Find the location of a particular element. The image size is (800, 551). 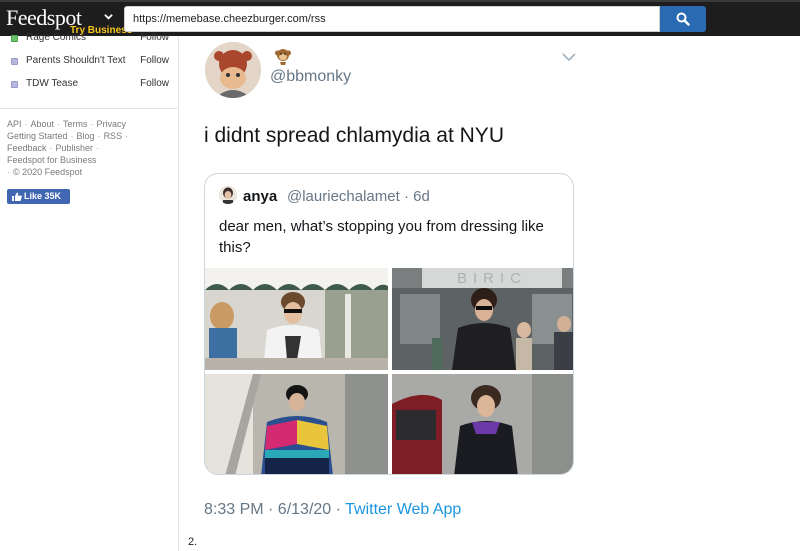

footer-links-row-2: Getting Started · Blog · RSS · is located at coordinates (68, 136).